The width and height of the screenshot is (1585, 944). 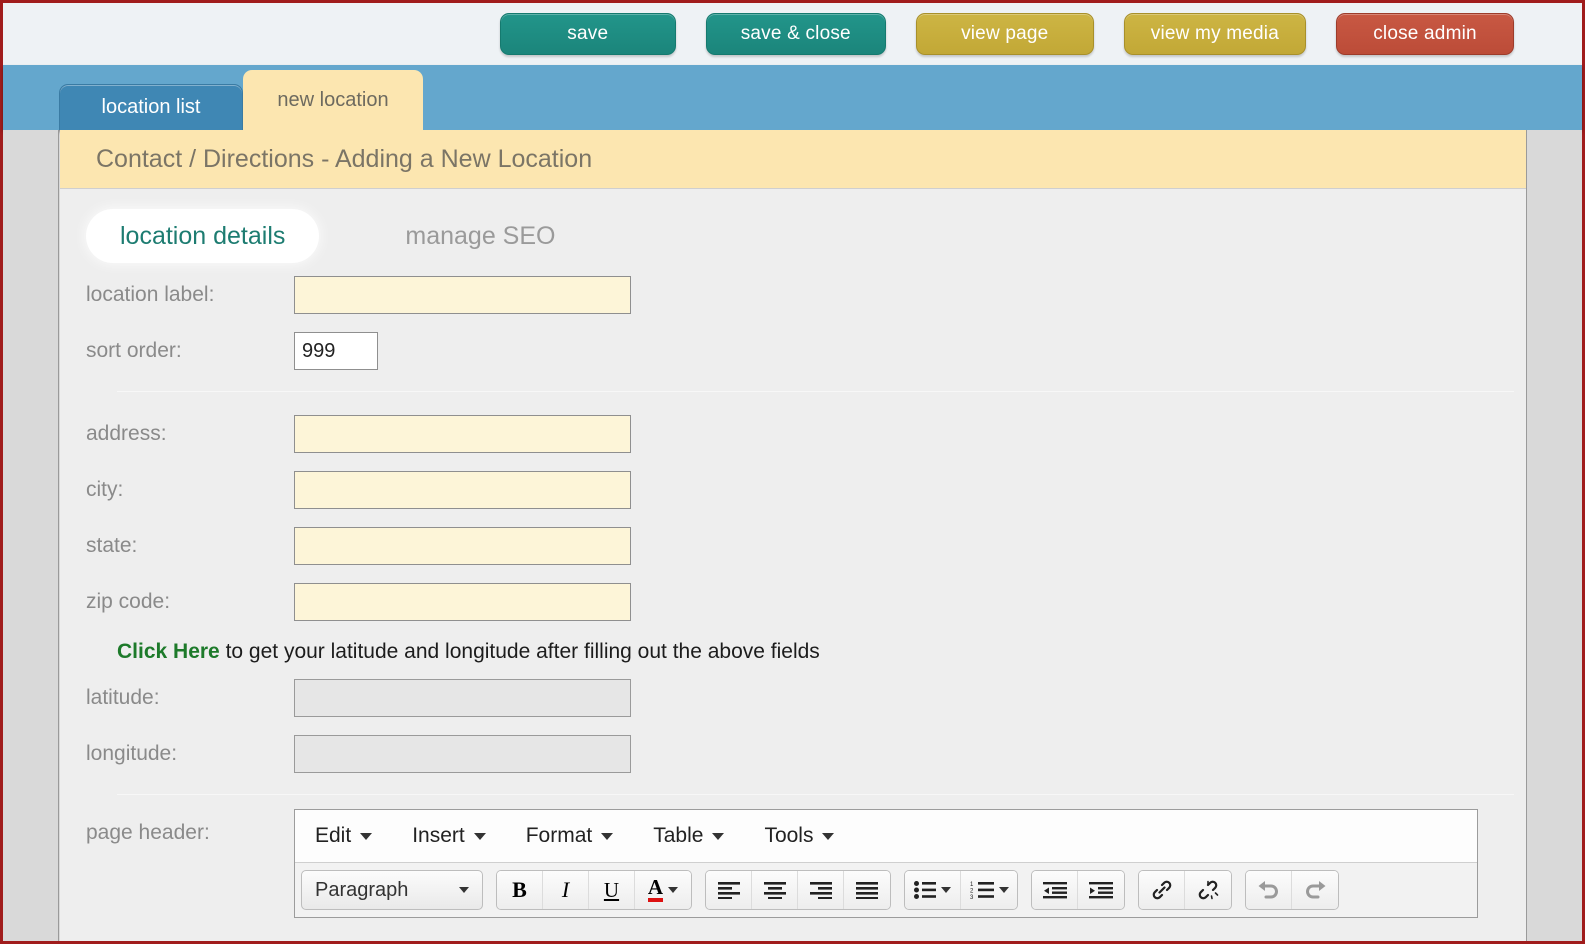 I want to click on city-input, so click(x=462, y=490).